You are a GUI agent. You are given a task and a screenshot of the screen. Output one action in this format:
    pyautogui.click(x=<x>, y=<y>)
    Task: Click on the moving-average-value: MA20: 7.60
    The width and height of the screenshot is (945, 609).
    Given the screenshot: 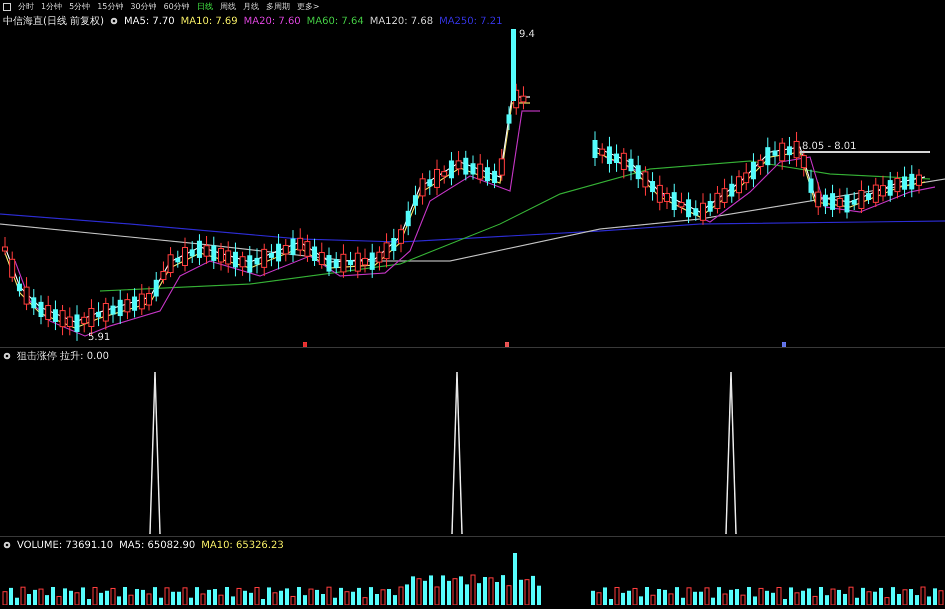 What is the action you would take?
    pyautogui.click(x=272, y=21)
    